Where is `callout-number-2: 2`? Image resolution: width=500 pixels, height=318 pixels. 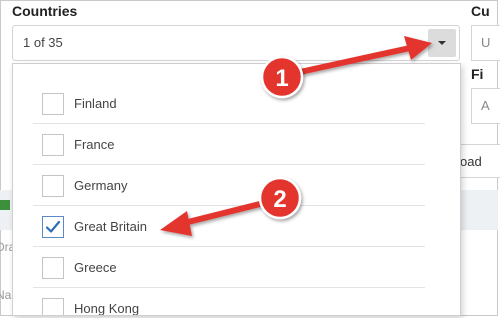 callout-number-2: 2 is located at coordinates (279, 199).